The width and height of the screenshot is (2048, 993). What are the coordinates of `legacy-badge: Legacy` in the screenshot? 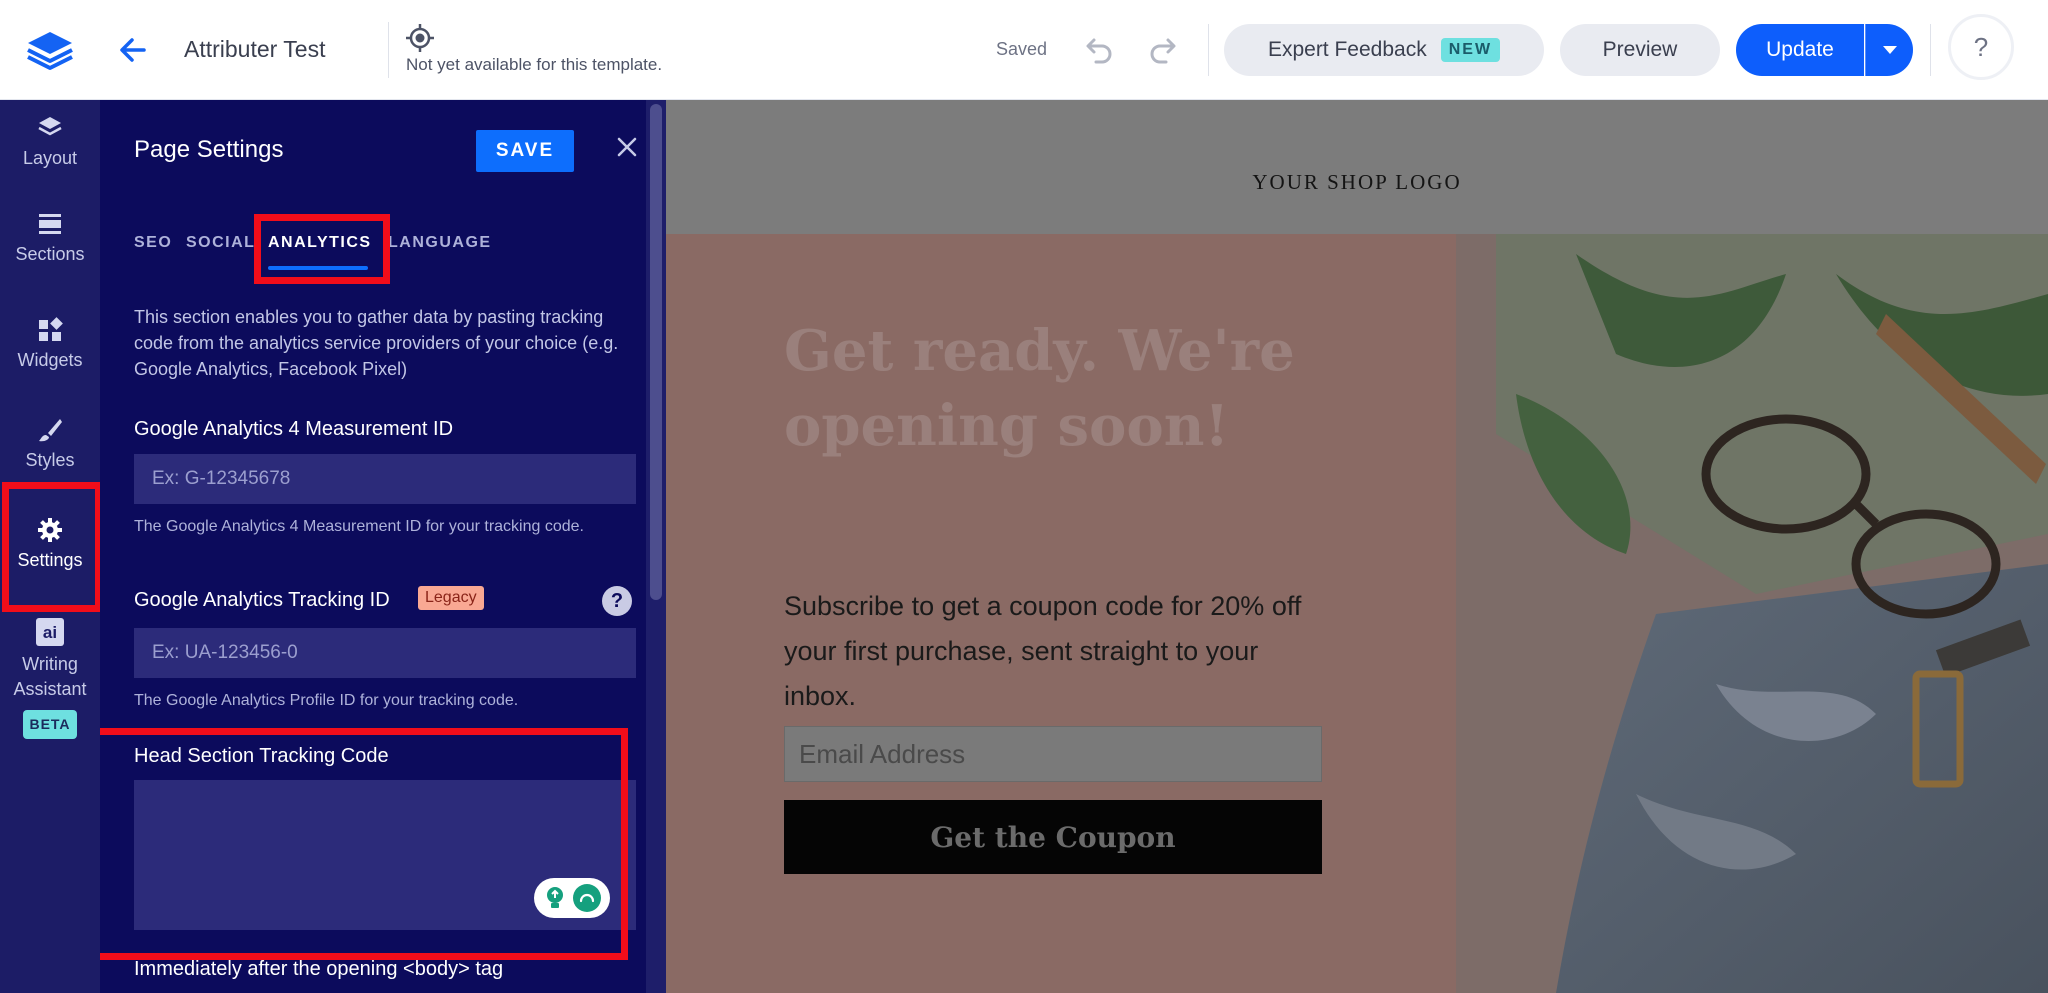 It's located at (451, 598).